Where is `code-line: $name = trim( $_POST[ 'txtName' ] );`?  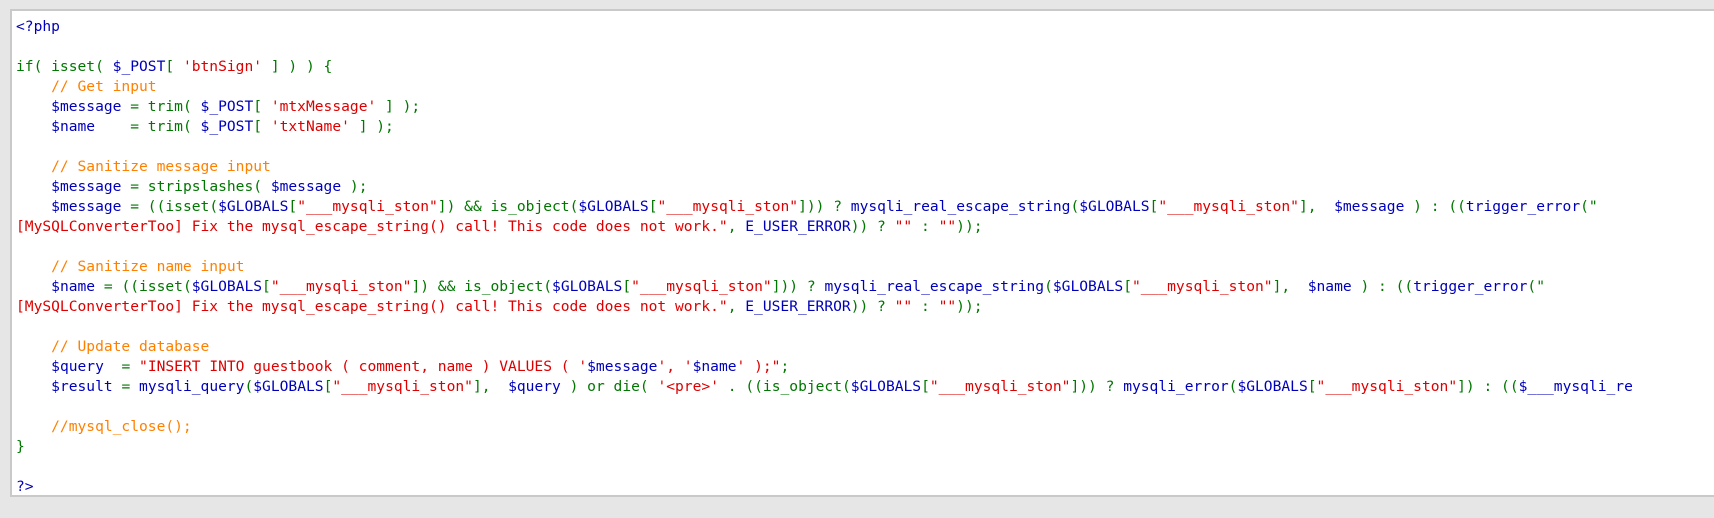 code-line: $name = trim( $_POST[ 'txtName' ] ); is located at coordinates (865, 127).